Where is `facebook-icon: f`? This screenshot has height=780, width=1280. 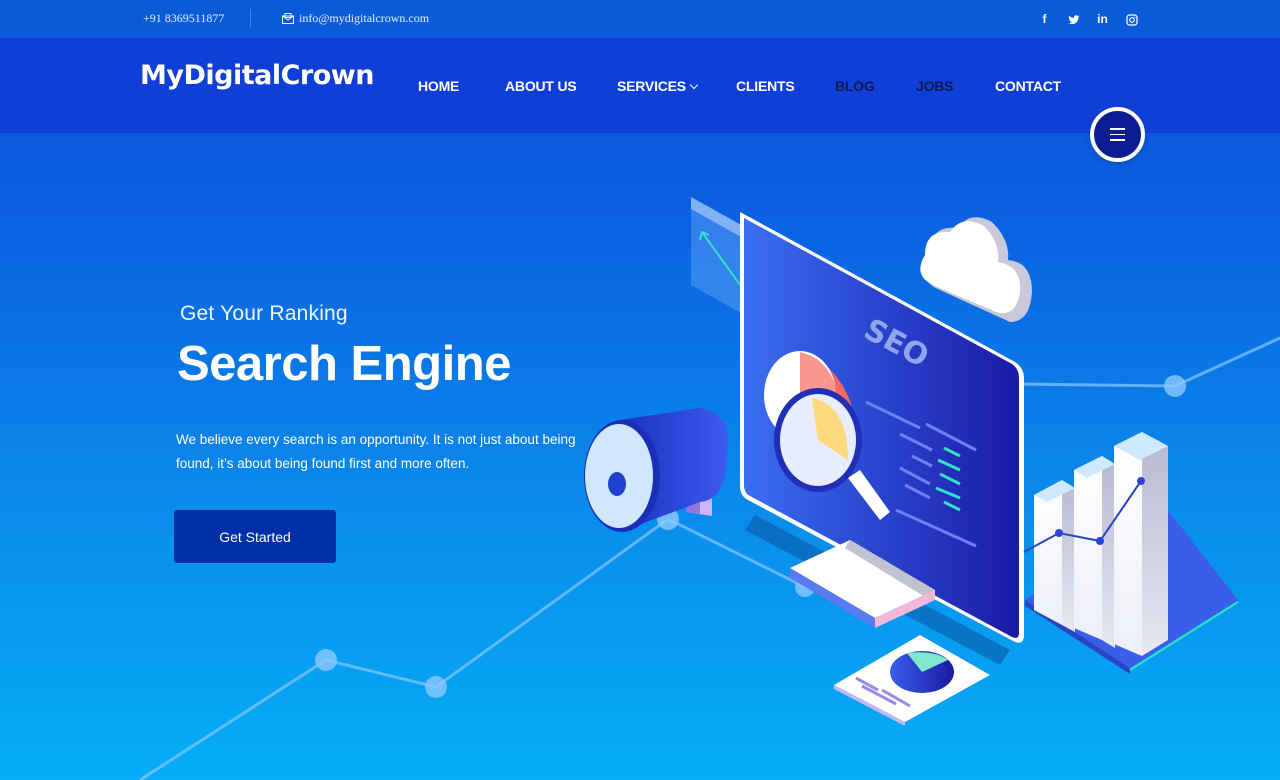
facebook-icon: f is located at coordinates (1044, 19).